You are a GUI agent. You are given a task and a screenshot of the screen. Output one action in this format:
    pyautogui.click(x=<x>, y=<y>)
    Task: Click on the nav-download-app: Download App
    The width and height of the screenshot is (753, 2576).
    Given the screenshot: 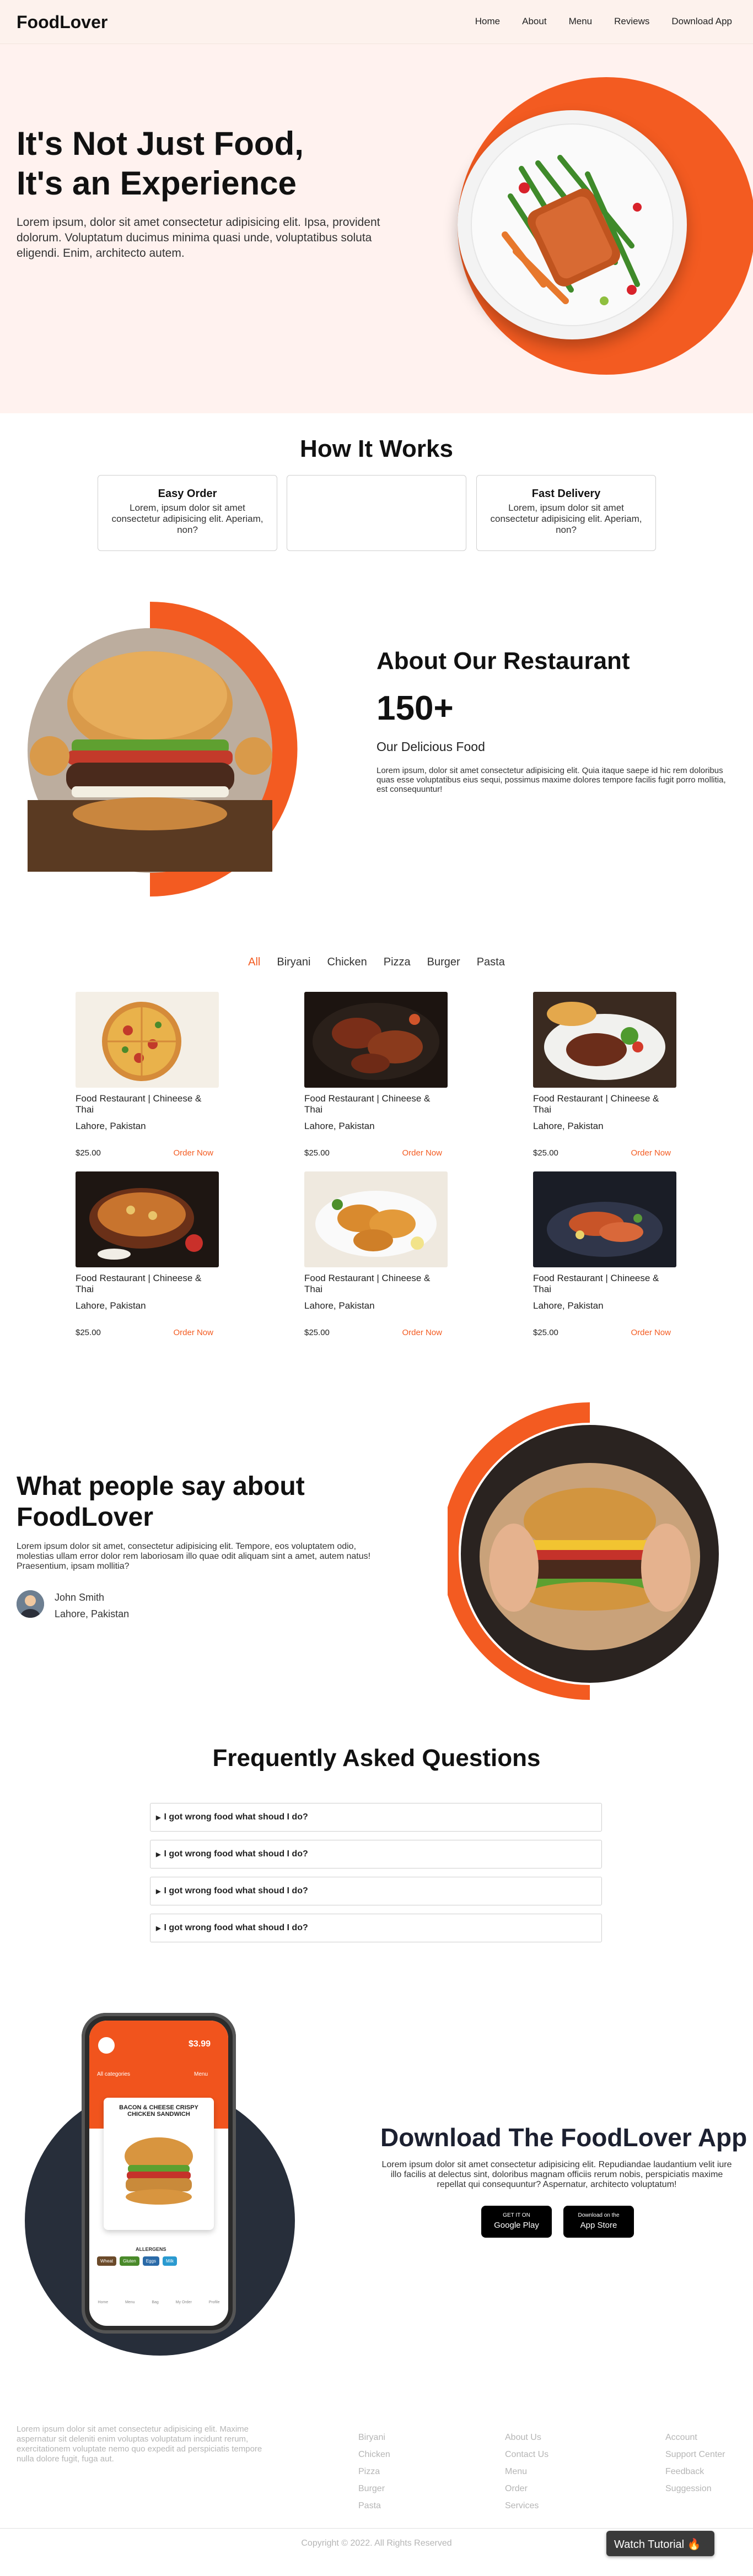 What is the action you would take?
    pyautogui.click(x=701, y=21)
    